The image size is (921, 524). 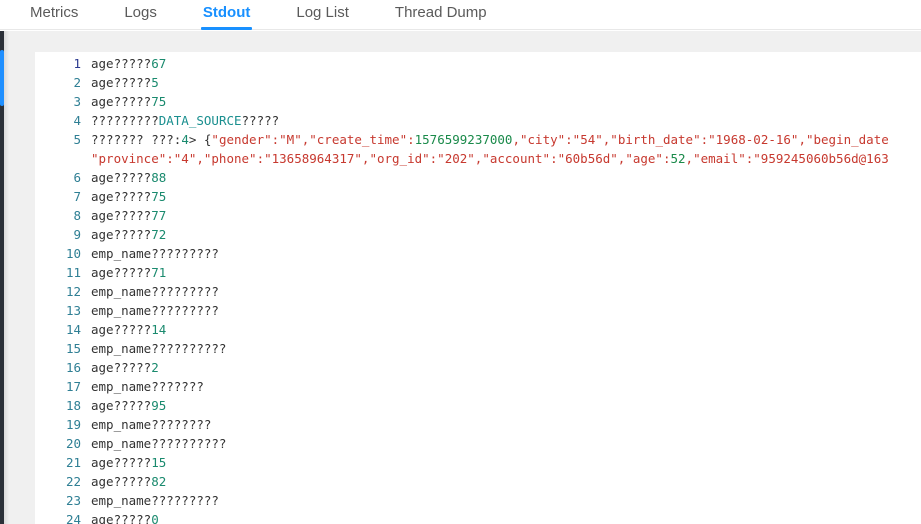 I want to click on line-number: 9, so click(x=77, y=234).